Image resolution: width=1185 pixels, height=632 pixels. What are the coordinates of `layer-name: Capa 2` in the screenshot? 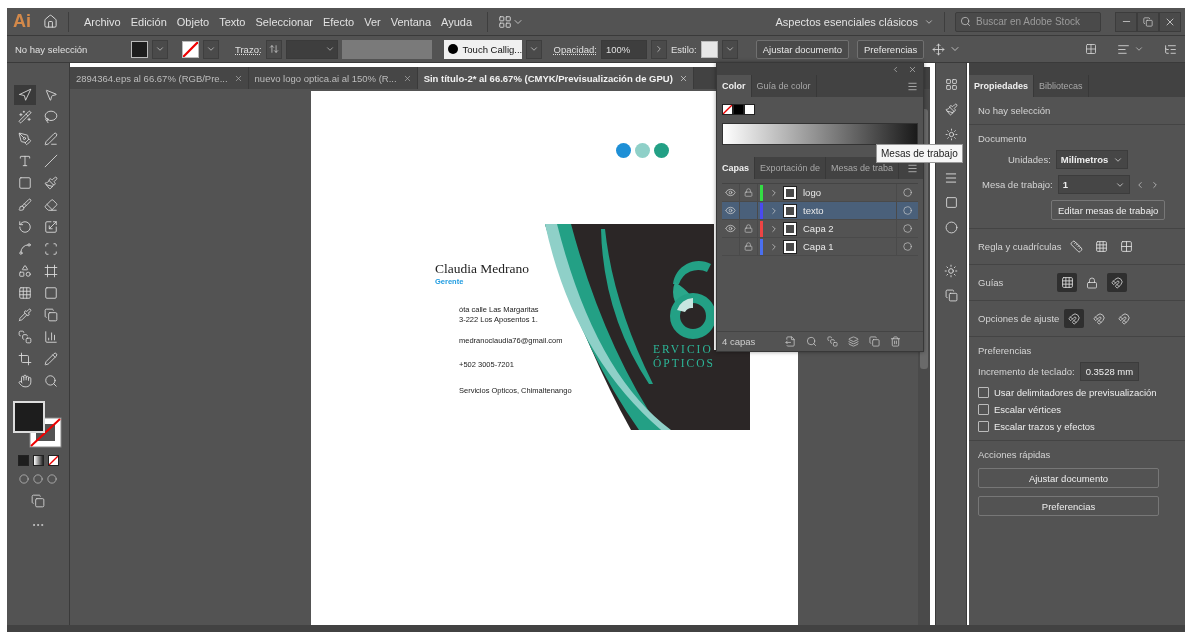 It's located at (849, 228).